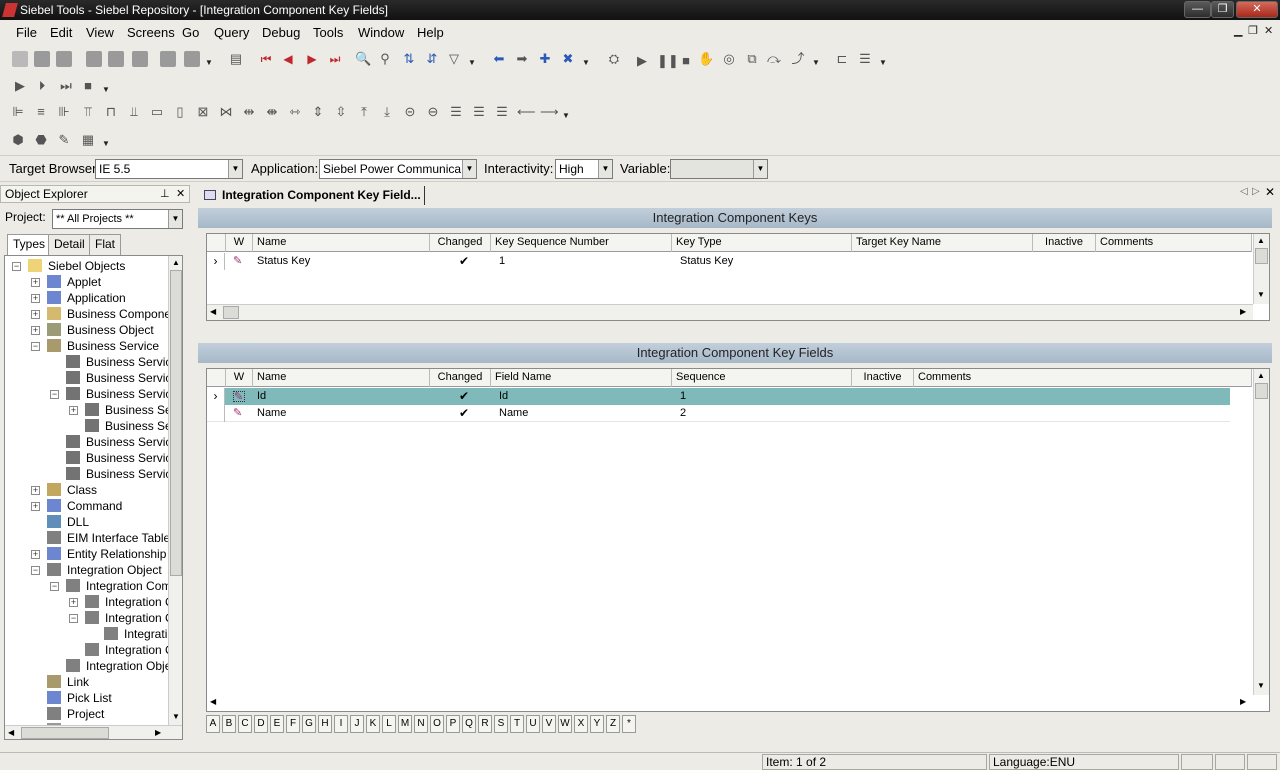 The image size is (1280, 770). I want to click on project-select: ** All Projects ** ▼, so click(117, 219).